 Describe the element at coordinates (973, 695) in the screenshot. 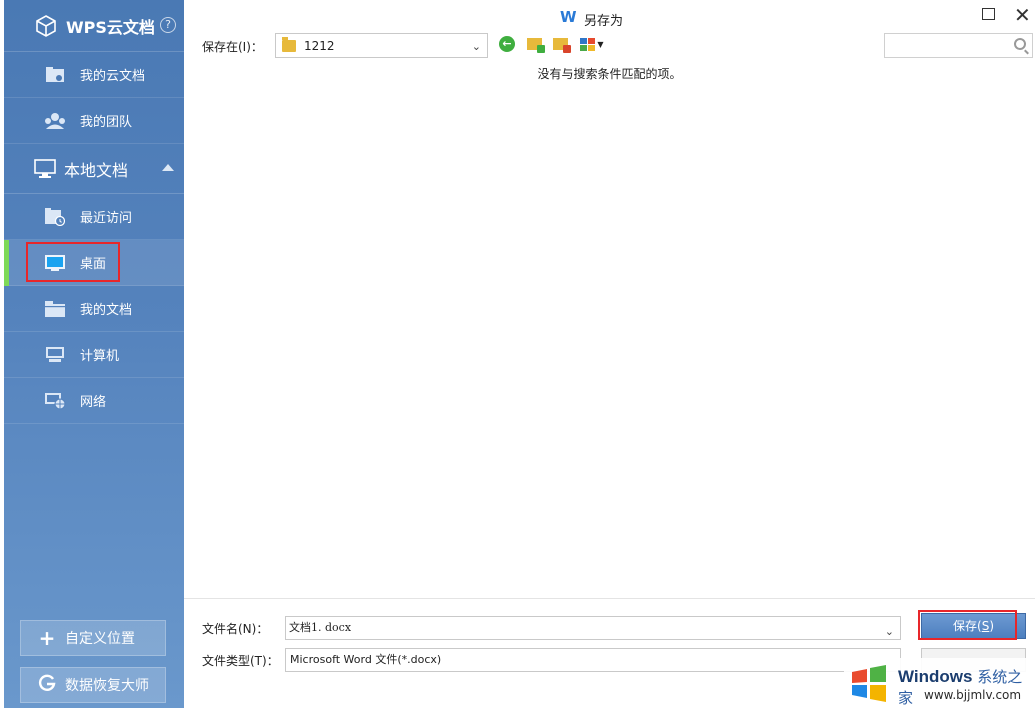

I see `watermark-url: www.bjjmlv.com` at that location.